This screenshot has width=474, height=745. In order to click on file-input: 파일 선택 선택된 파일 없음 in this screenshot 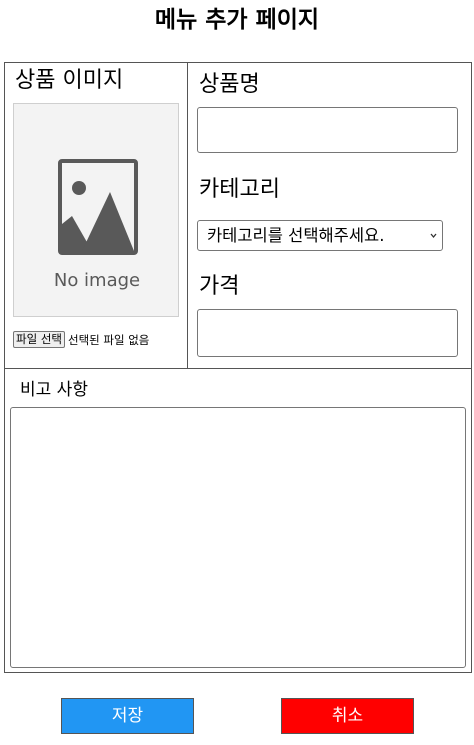, I will do `click(81, 340)`.